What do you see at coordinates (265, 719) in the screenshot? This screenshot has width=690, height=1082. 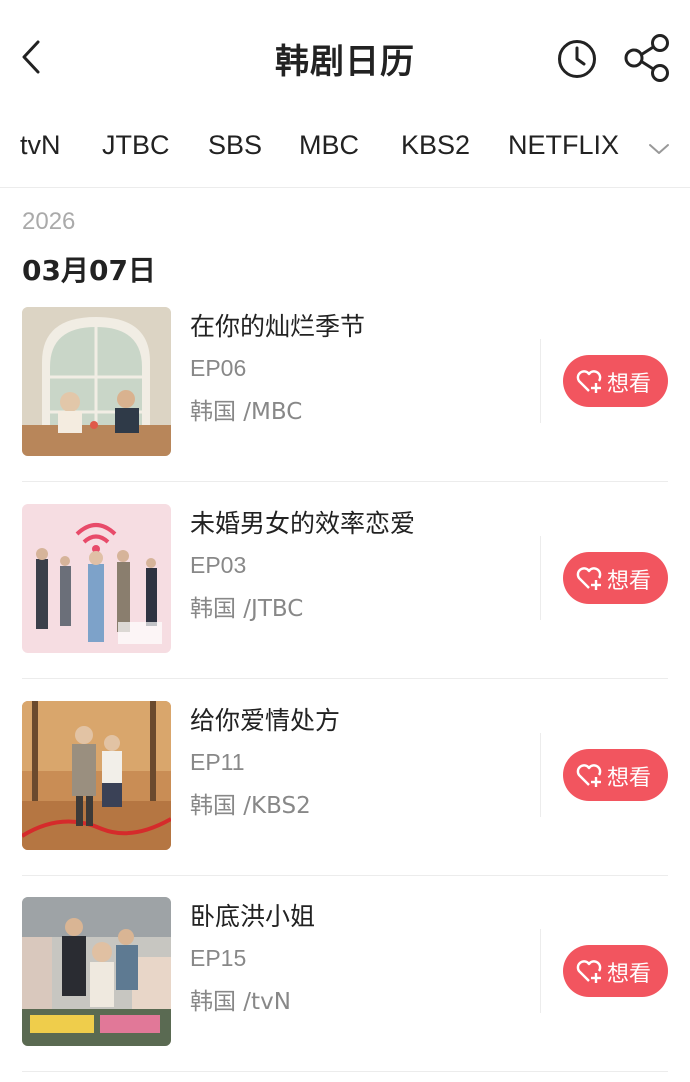 I see `show-title: 给你爱情处方` at bounding box center [265, 719].